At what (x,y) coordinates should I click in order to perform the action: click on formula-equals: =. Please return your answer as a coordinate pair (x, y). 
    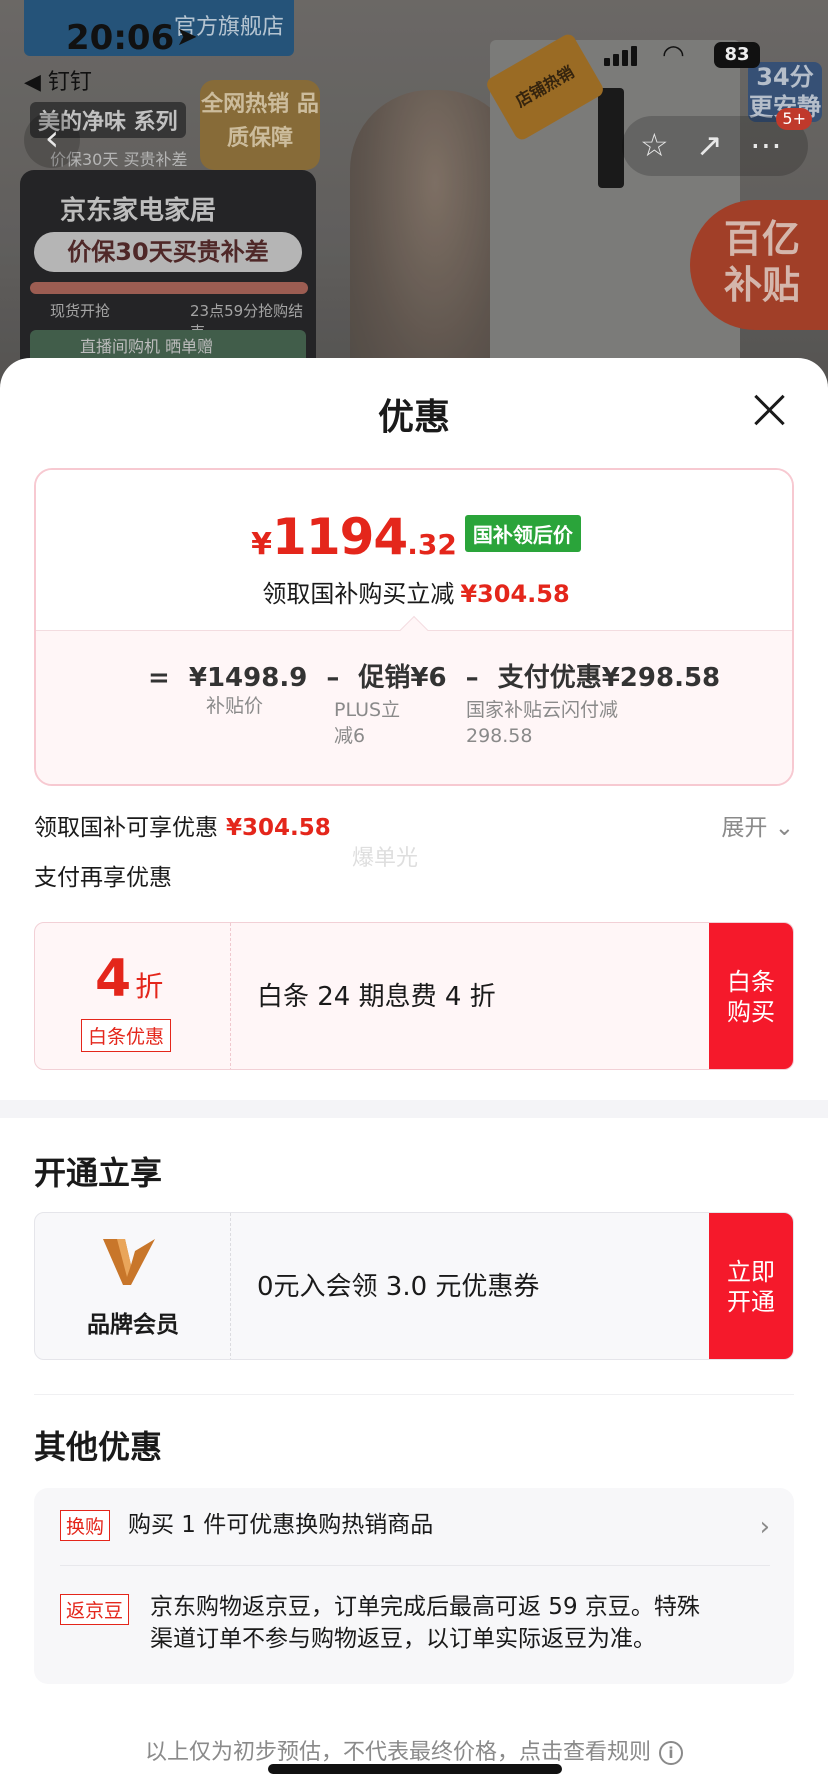
    Looking at the image, I should click on (159, 678).